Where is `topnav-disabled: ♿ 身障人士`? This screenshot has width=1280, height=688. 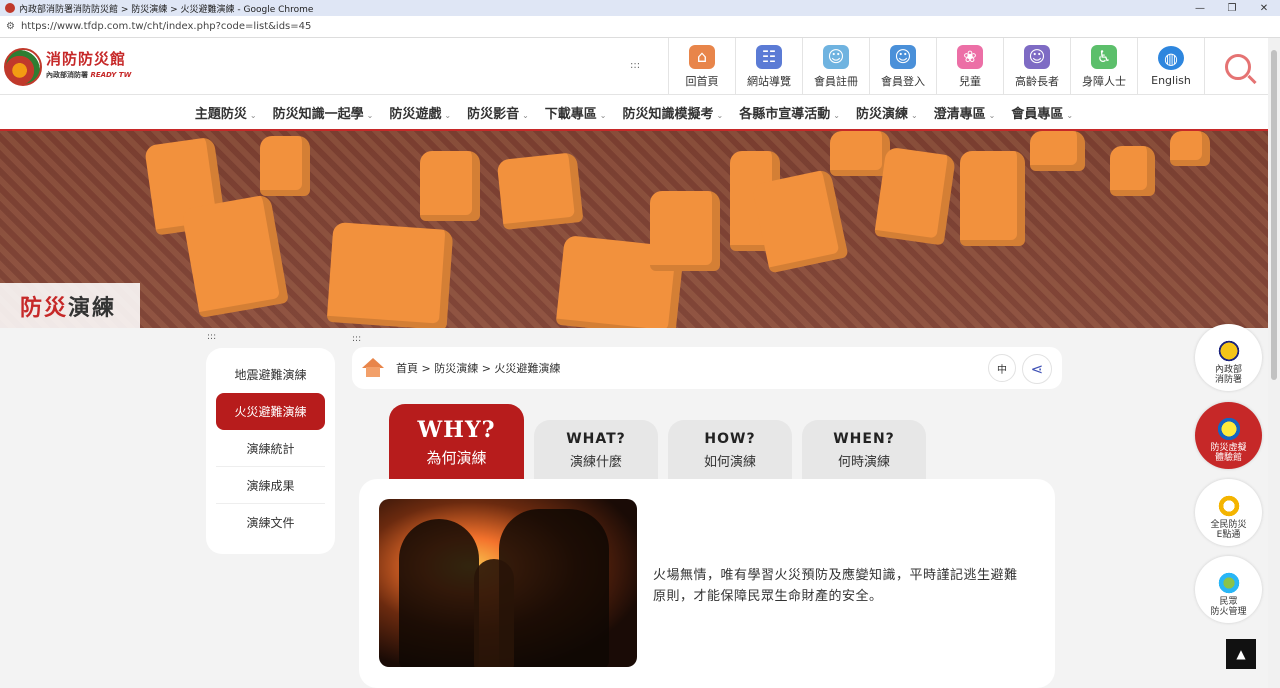 topnav-disabled: ♿ 身障人士 is located at coordinates (1103, 66).